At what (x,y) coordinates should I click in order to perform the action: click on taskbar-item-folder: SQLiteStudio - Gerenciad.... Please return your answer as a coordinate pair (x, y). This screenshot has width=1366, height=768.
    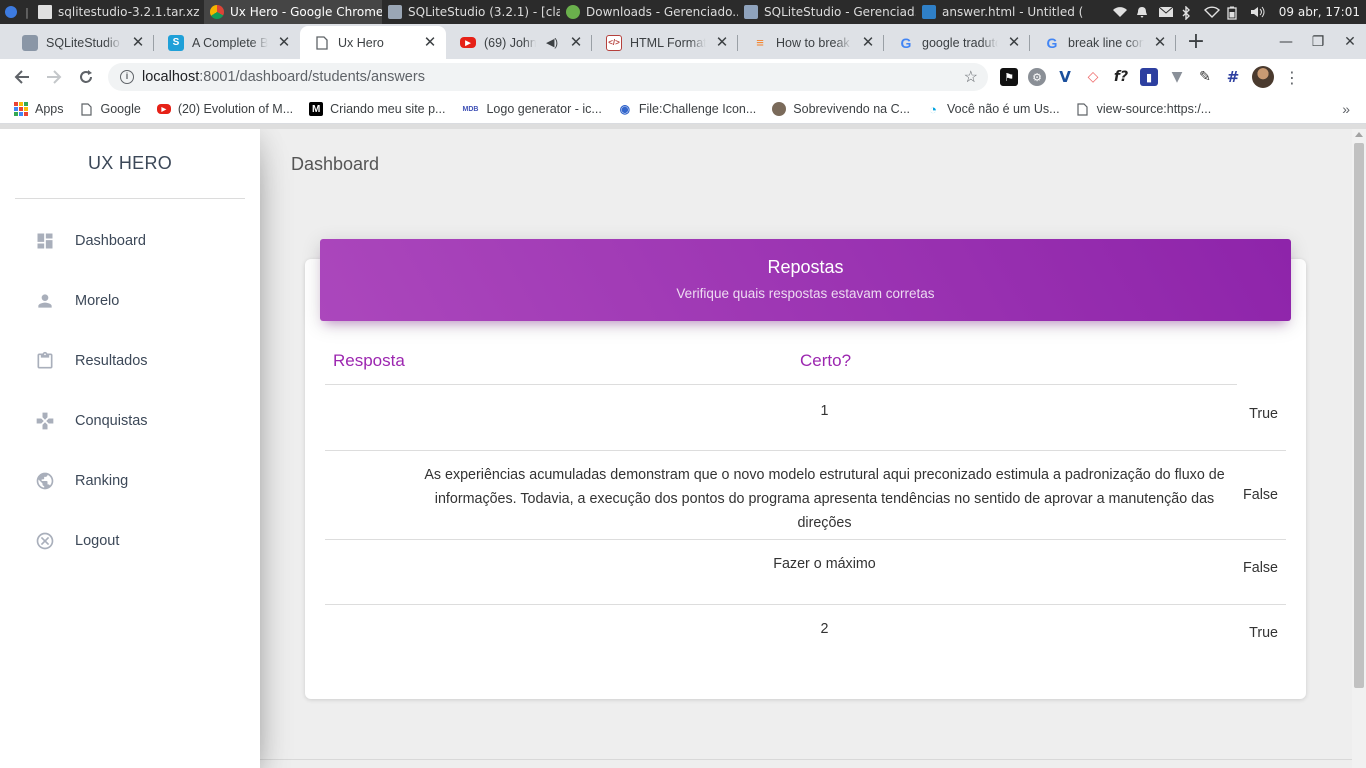
    Looking at the image, I should click on (827, 12).